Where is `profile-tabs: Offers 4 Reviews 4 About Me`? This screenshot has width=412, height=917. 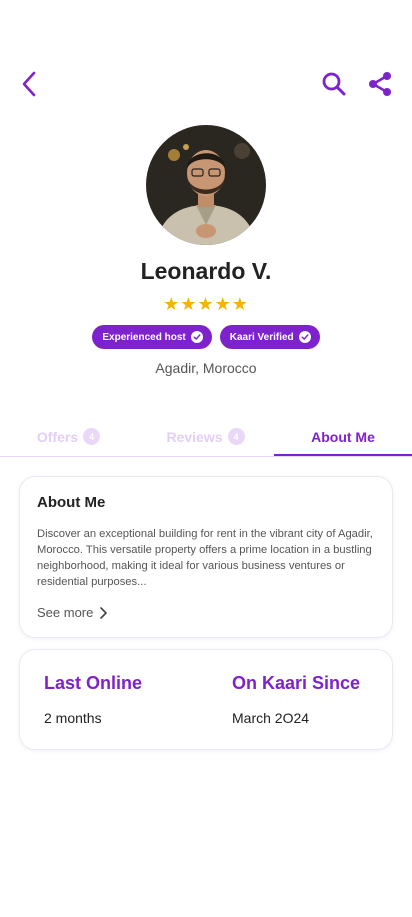
profile-tabs: Offers 4 Reviews 4 About Me is located at coordinates (206, 437).